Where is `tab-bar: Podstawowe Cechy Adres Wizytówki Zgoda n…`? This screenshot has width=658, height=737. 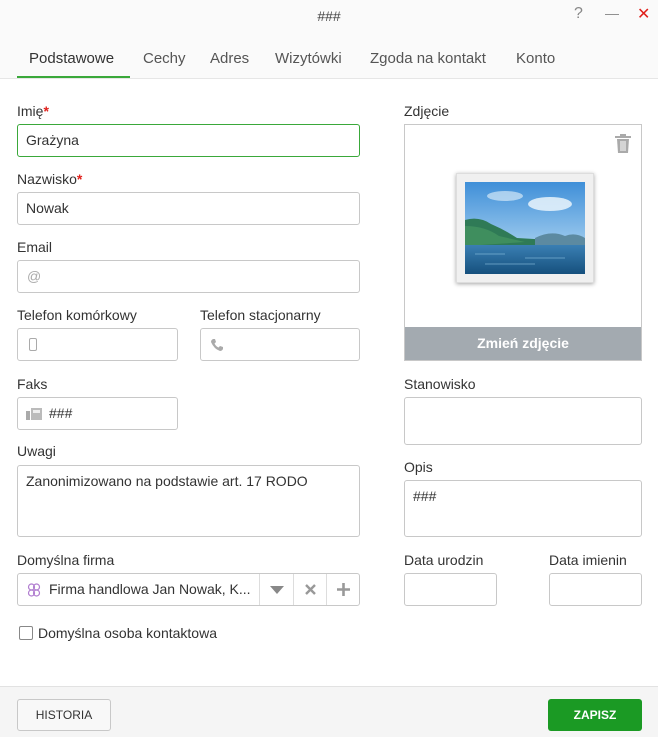
tab-bar: Podstawowe Cechy Adres Wizytówki Zgoda n… is located at coordinates (329, 57).